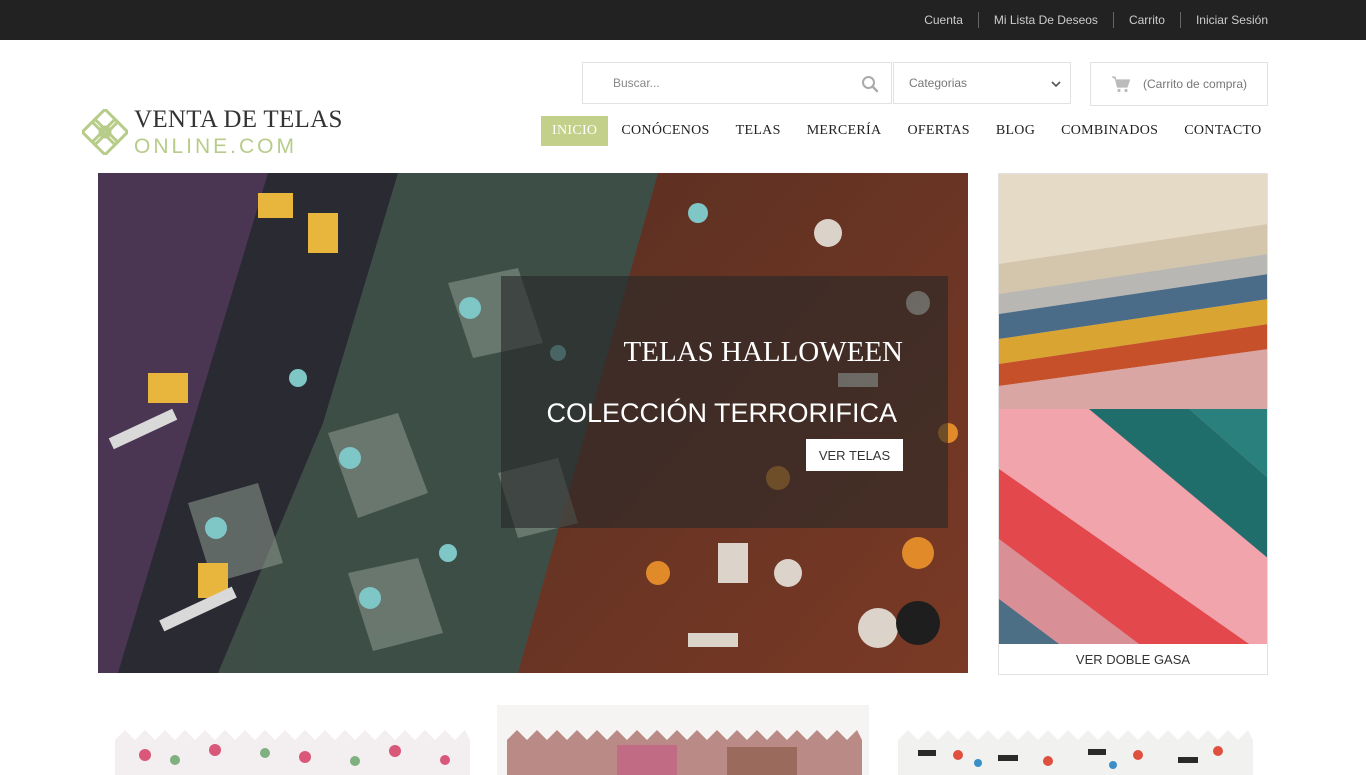 The image size is (1366, 775). What do you see at coordinates (938, 83) in the screenshot?
I see `category-select-value: Categorias` at bounding box center [938, 83].